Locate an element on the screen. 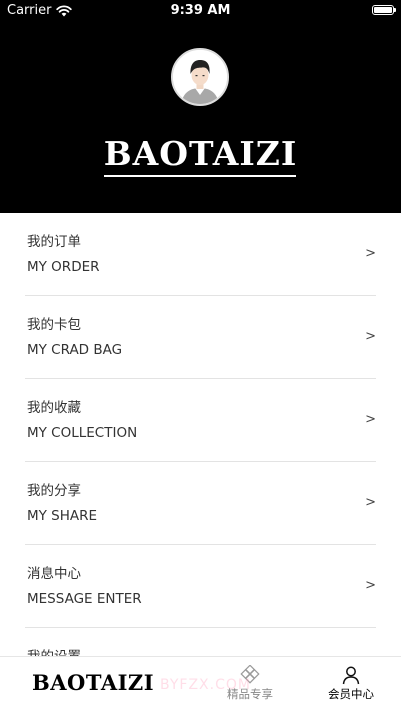 The width and height of the screenshot is (401, 711). status-bar: Carrier 9:39 AM is located at coordinates (200, 11).